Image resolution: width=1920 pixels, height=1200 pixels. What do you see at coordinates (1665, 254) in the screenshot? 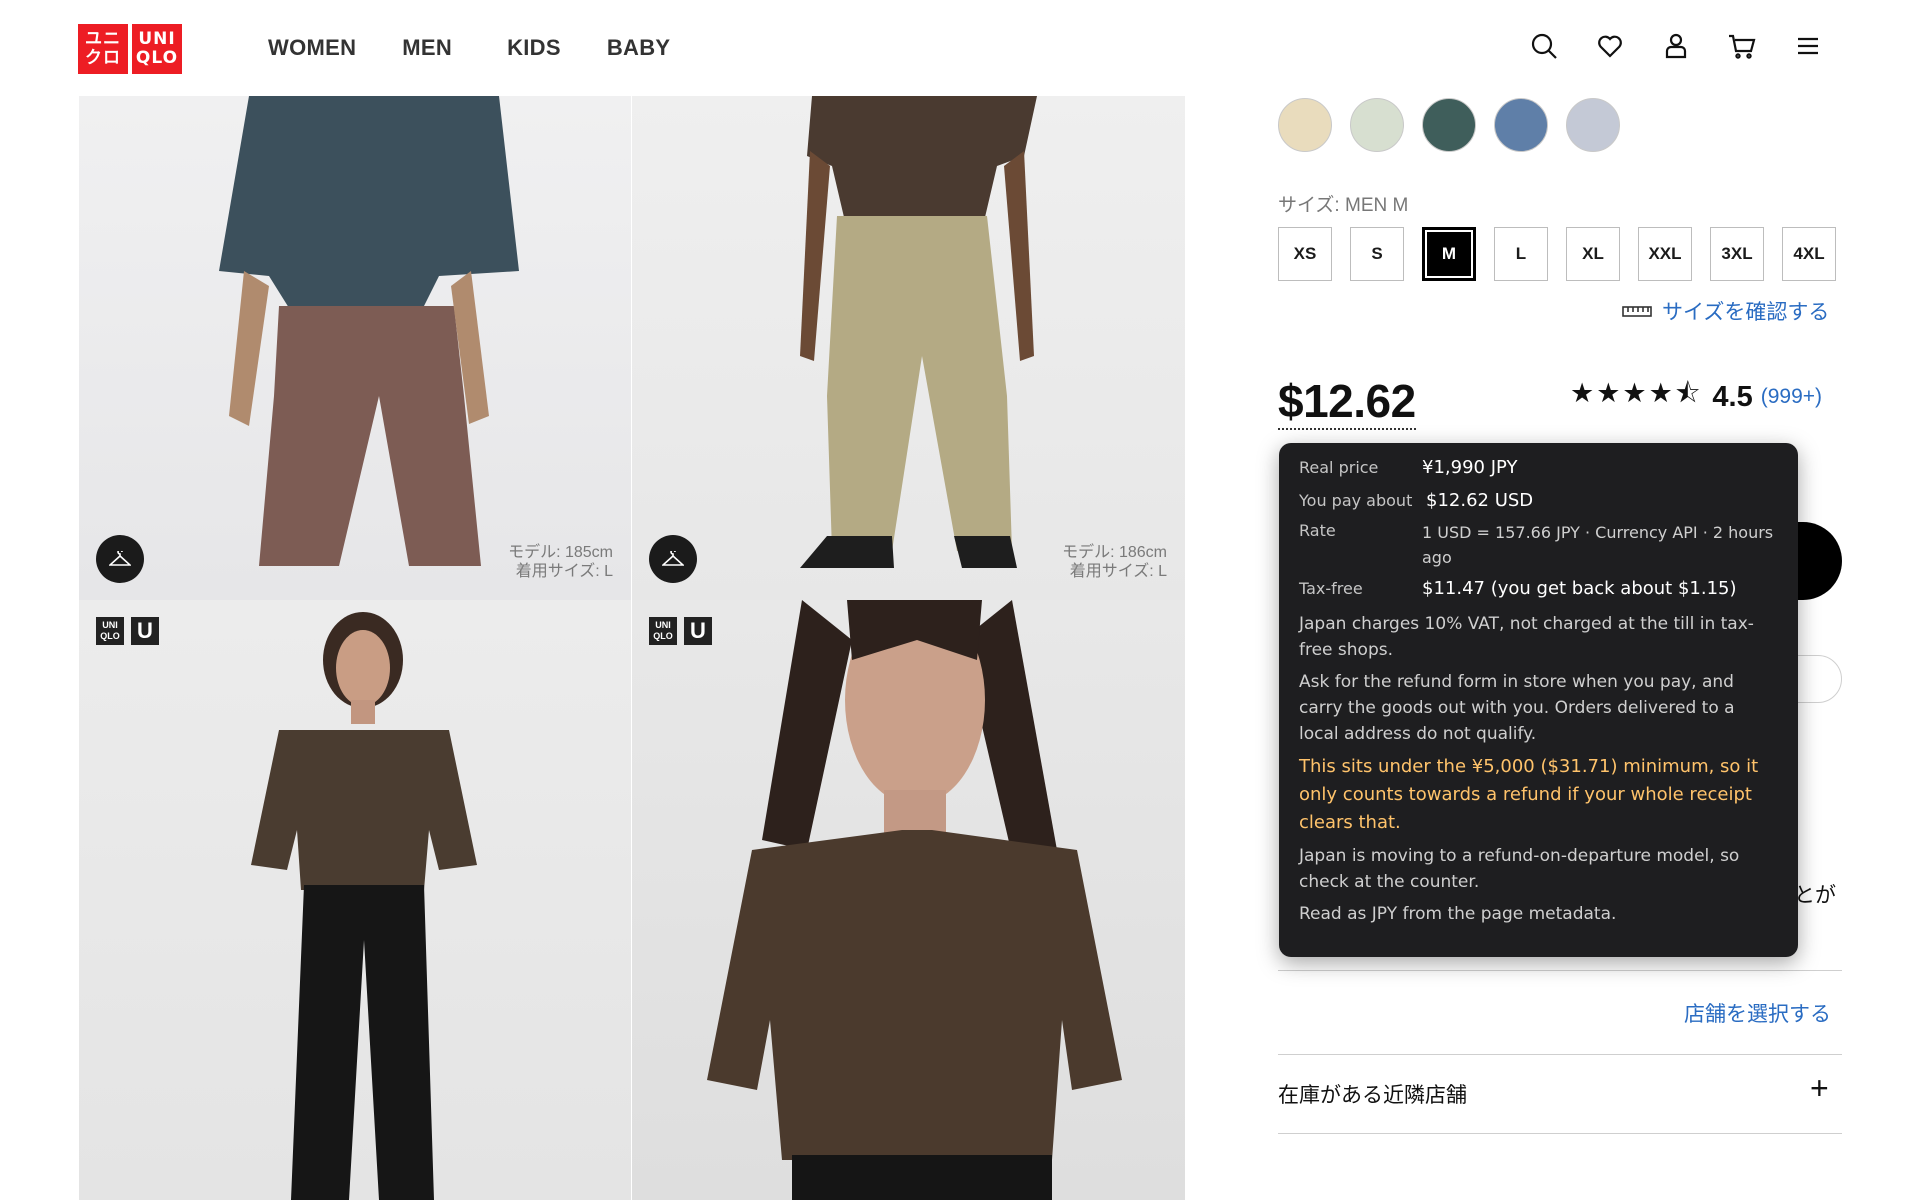
I see `size-option-xxl: XXL` at bounding box center [1665, 254].